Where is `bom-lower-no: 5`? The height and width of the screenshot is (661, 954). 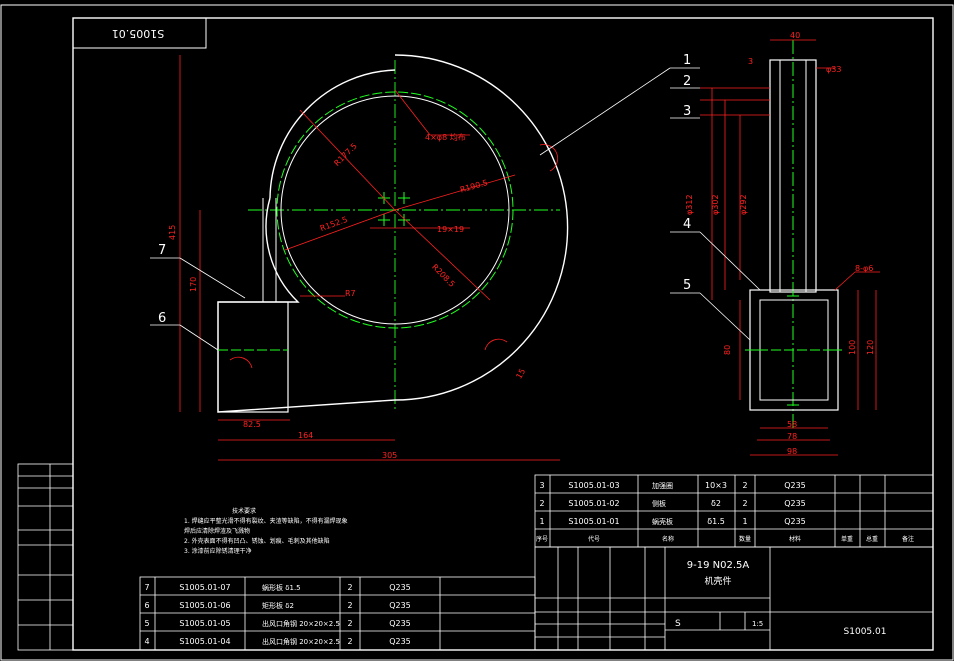 bom-lower-no: 5 is located at coordinates (146, 623).